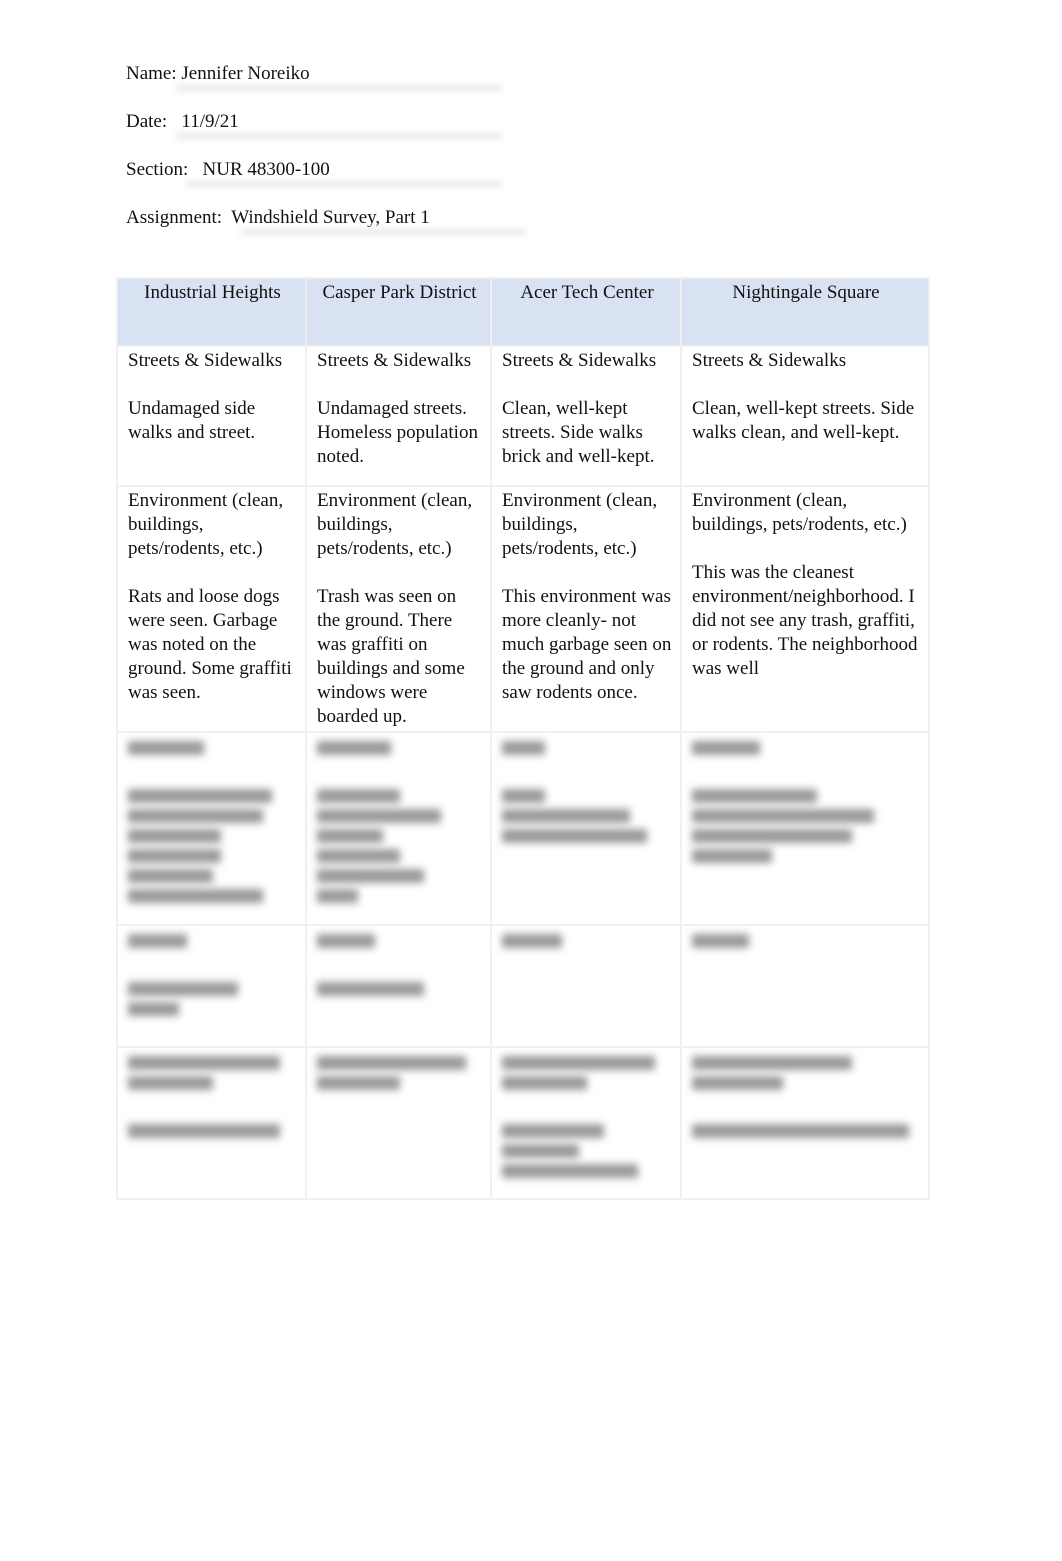 The image size is (1062, 1561). What do you see at coordinates (586, 312) in the screenshot?
I see `column-header: Acer Tech Center` at bounding box center [586, 312].